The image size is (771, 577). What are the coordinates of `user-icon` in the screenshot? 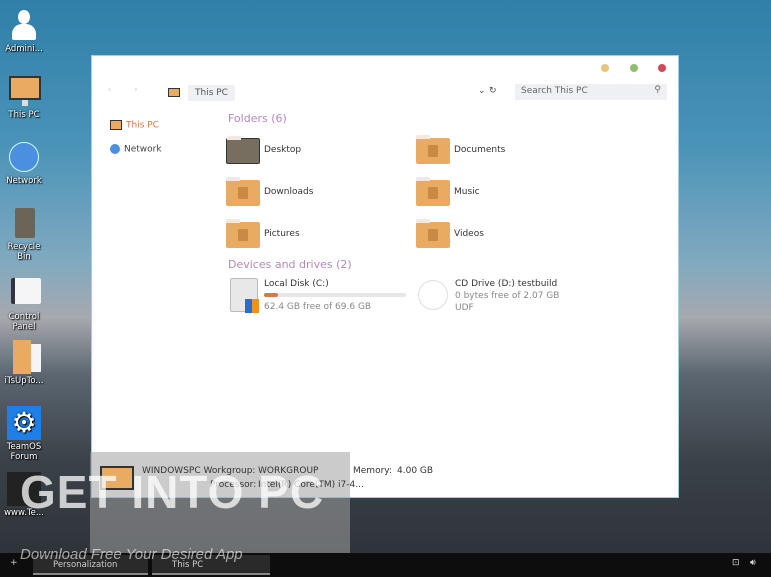 It's located at (24, 25).